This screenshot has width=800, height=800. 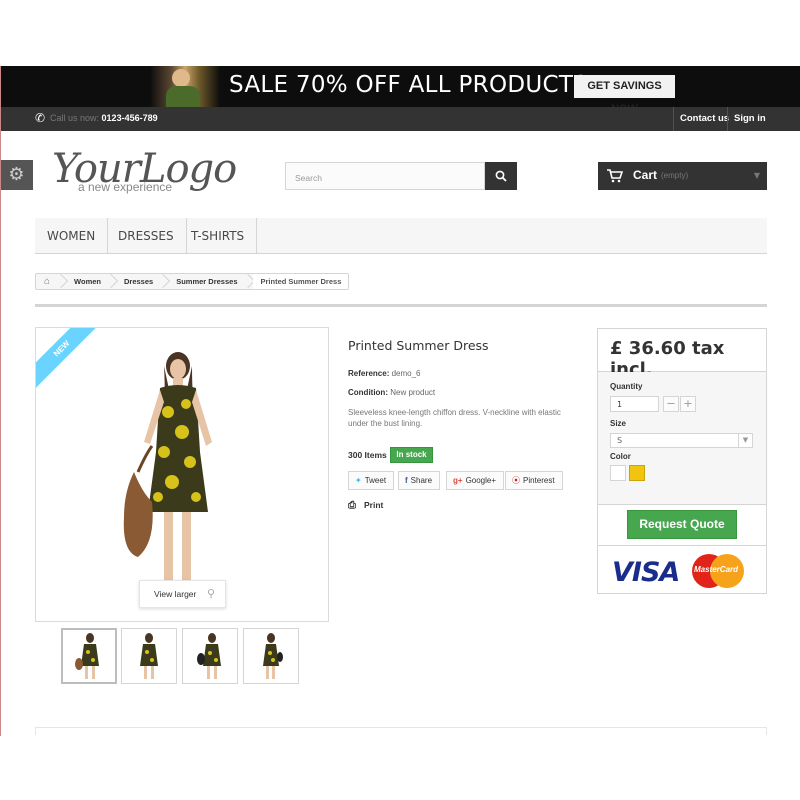 I want to click on size-selected-value: S, so click(x=620, y=440).